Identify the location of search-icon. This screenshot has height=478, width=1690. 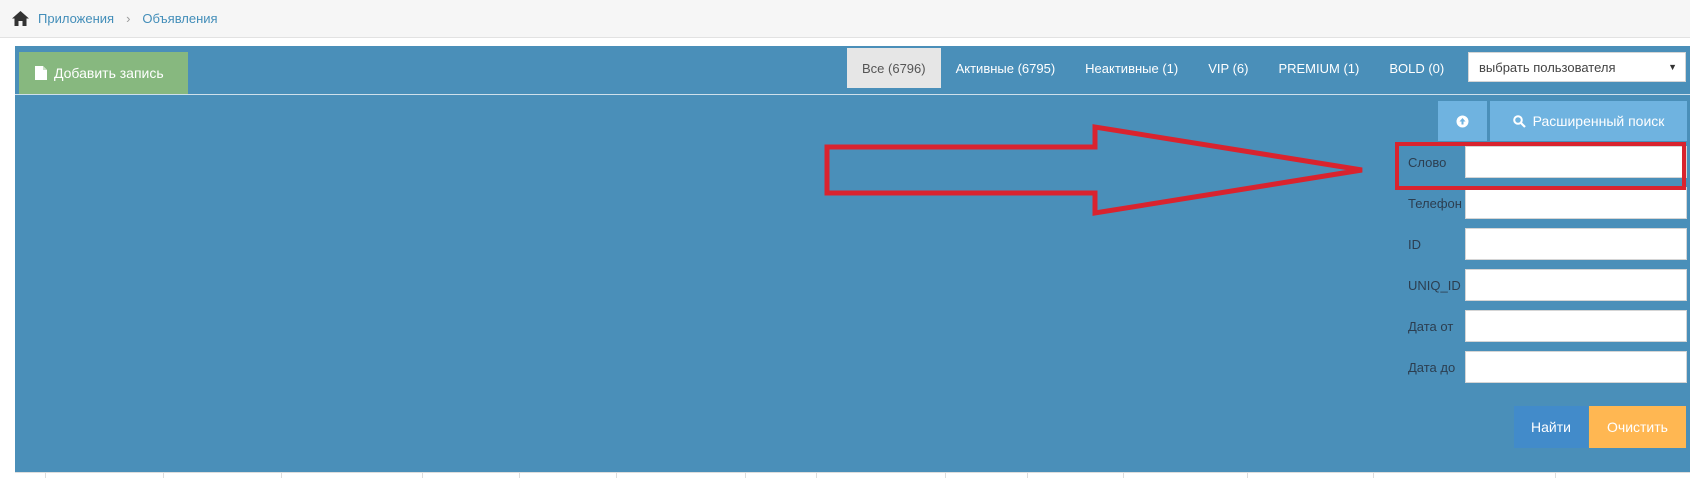
(1519, 121).